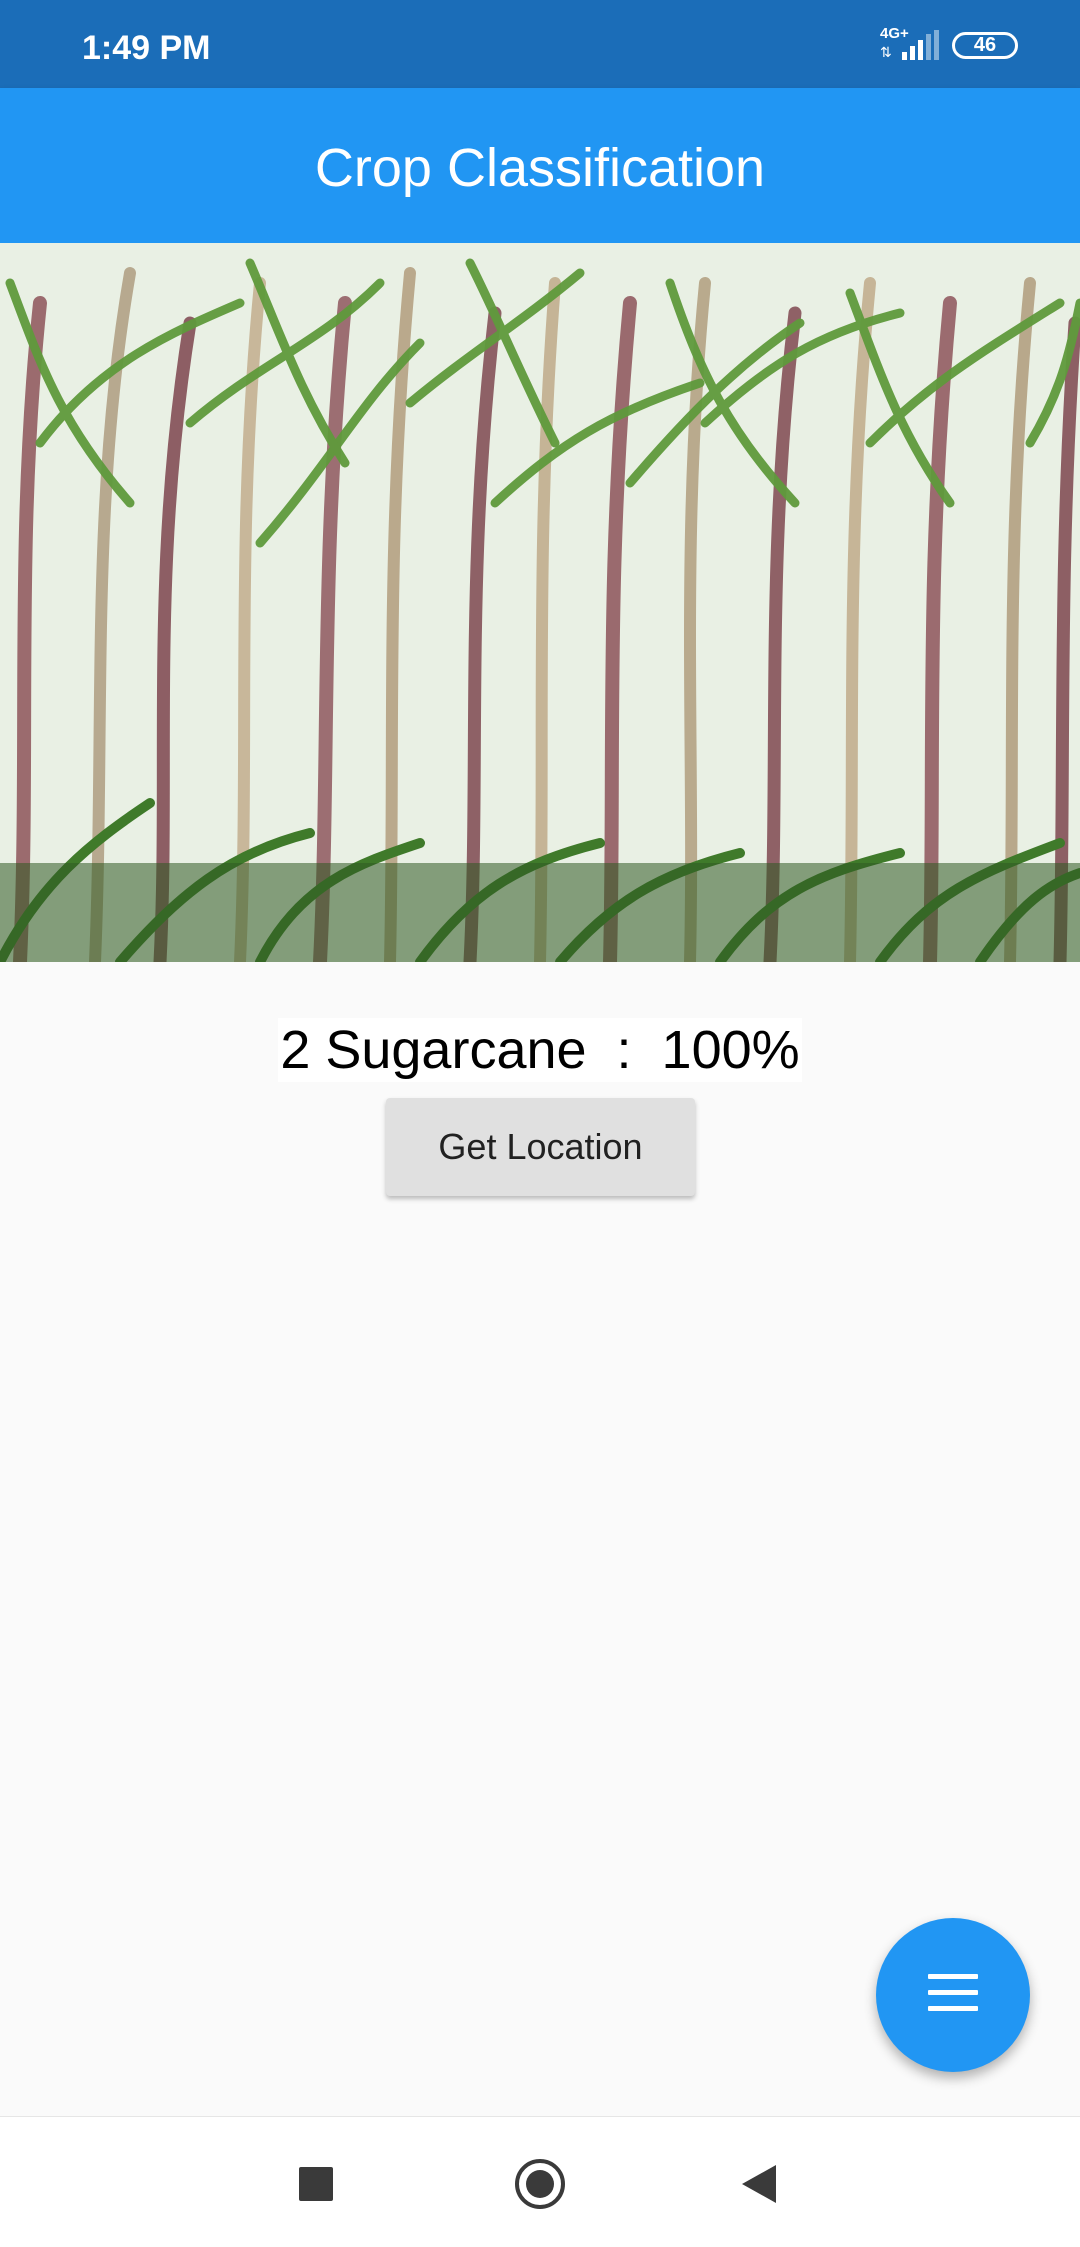 This screenshot has width=1080, height=2247. What do you see at coordinates (540, 1147) in the screenshot?
I see `get-location-button: Get Location` at bounding box center [540, 1147].